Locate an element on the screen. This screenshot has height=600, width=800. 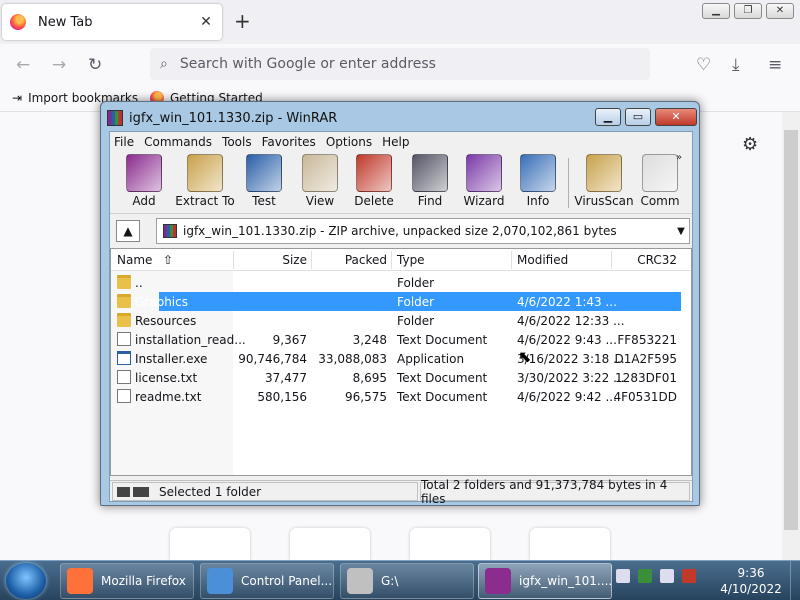
tray-document-icon is located at coordinates (623, 576).